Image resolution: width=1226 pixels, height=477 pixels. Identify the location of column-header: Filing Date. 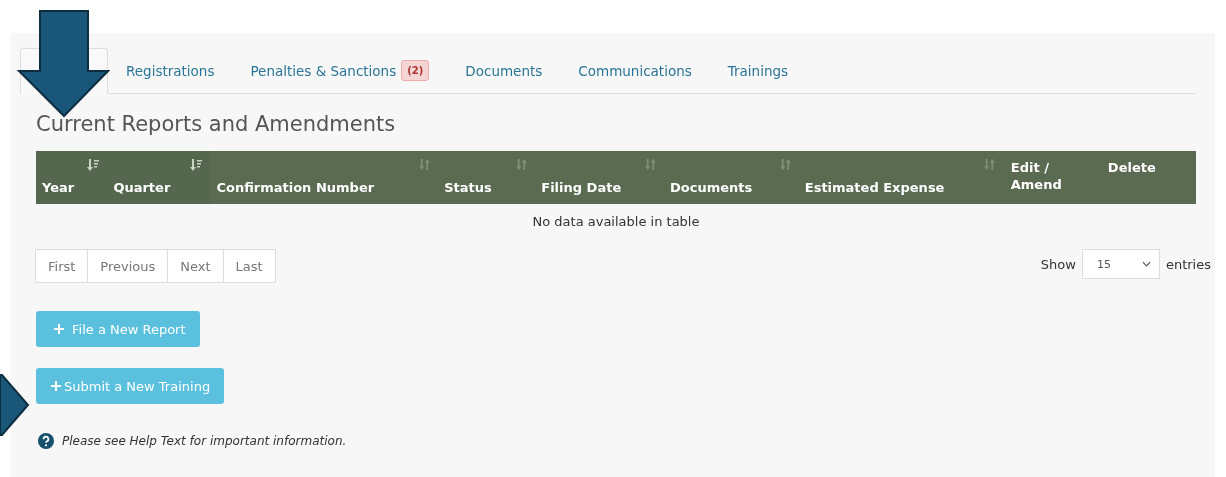
(581, 187).